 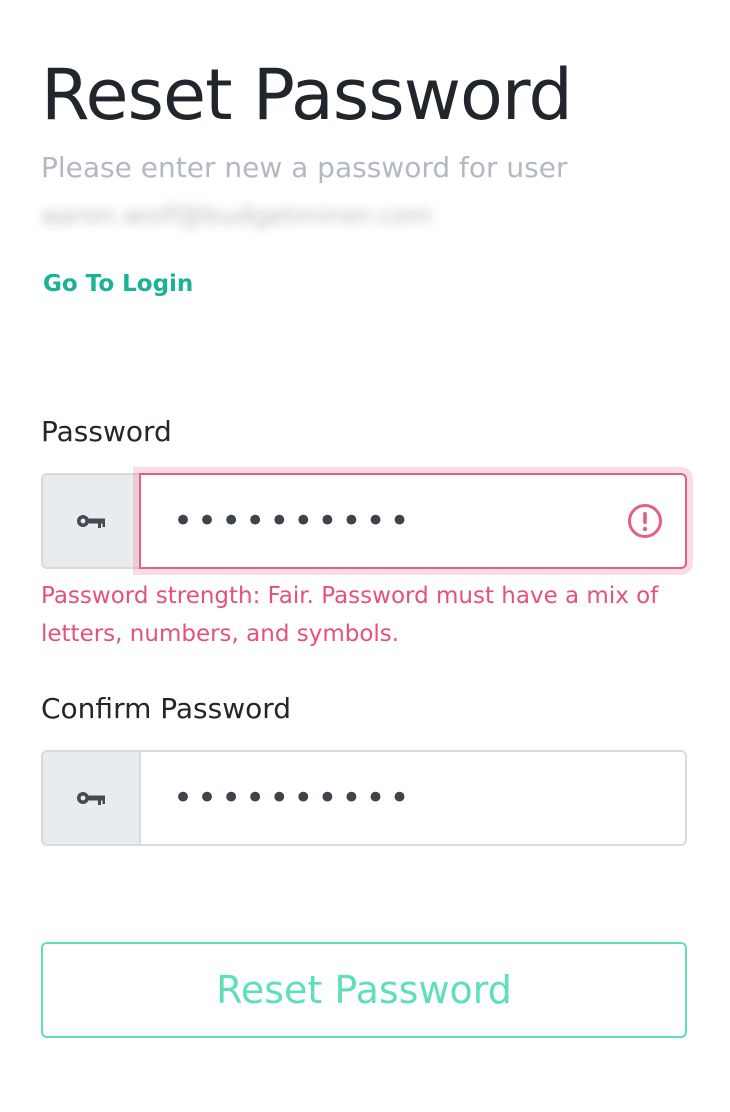 I want to click on password-input-group, so click(x=364, y=521).